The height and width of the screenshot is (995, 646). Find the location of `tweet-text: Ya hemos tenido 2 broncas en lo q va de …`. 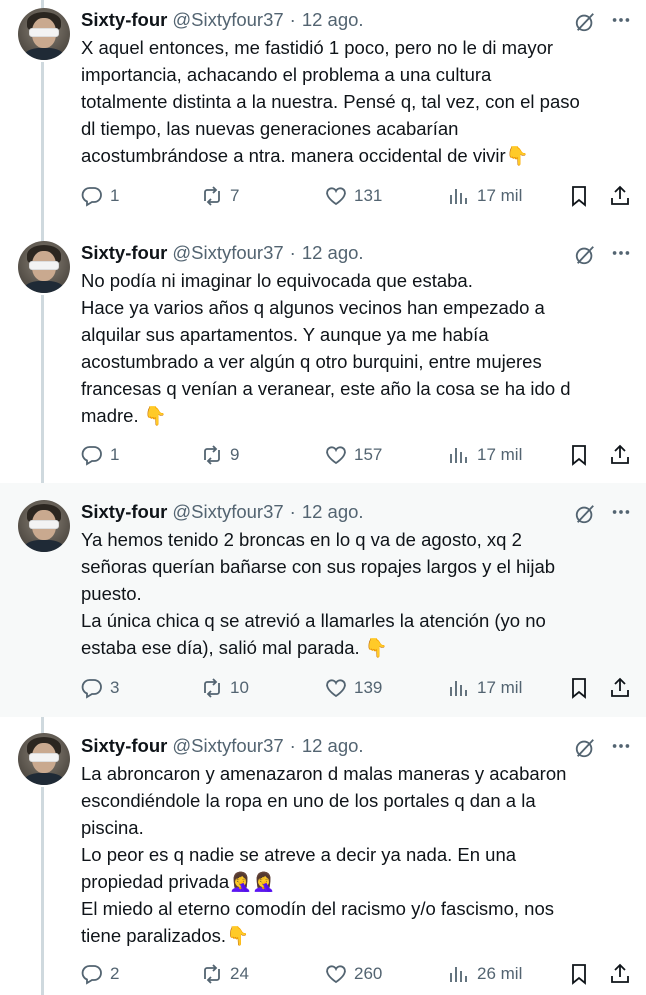

tweet-text: Ya hemos tenido 2 broncas en lo q va de … is located at coordinates (318, 593).